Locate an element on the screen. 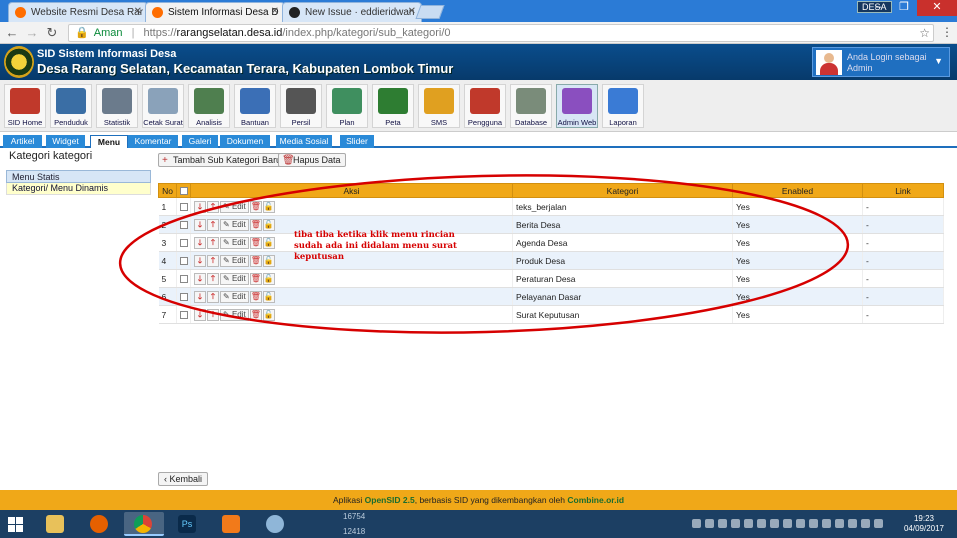  col-enabled: Enabled is located at coordinates (797, 190).